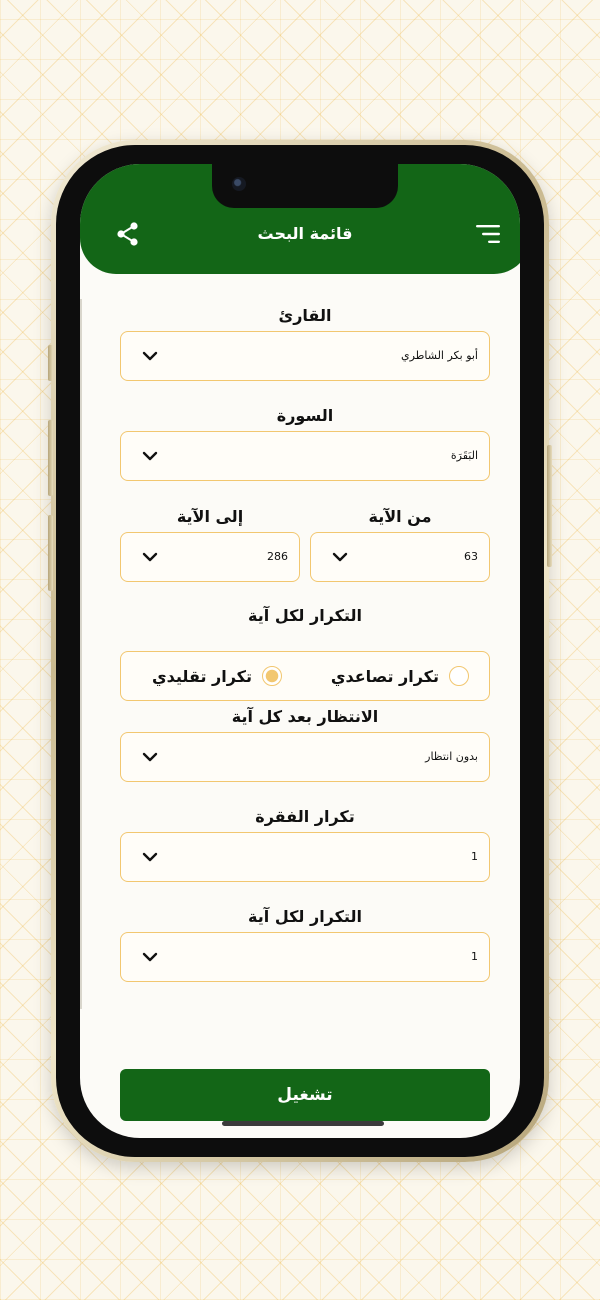 The image size is (600, 1300). What do you see at coordinates (305, 816) in the screenshot?
I see `passage-repeat-label: تكرار الفقرة` at bounding box center [305, 816].